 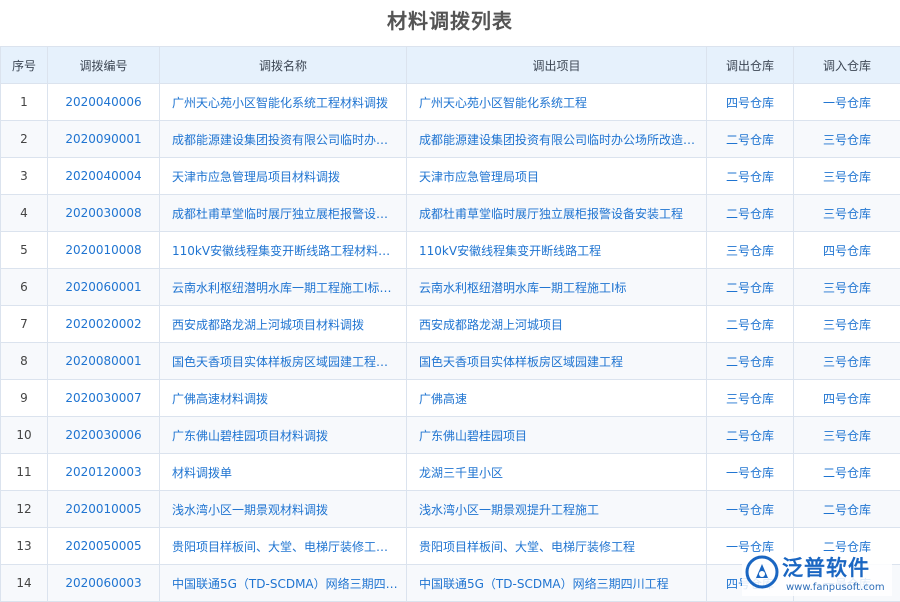 What do you see at coordinates (24, 213) in the screenshot?
I see `row-index: 4` at bounding box center [24, 213].